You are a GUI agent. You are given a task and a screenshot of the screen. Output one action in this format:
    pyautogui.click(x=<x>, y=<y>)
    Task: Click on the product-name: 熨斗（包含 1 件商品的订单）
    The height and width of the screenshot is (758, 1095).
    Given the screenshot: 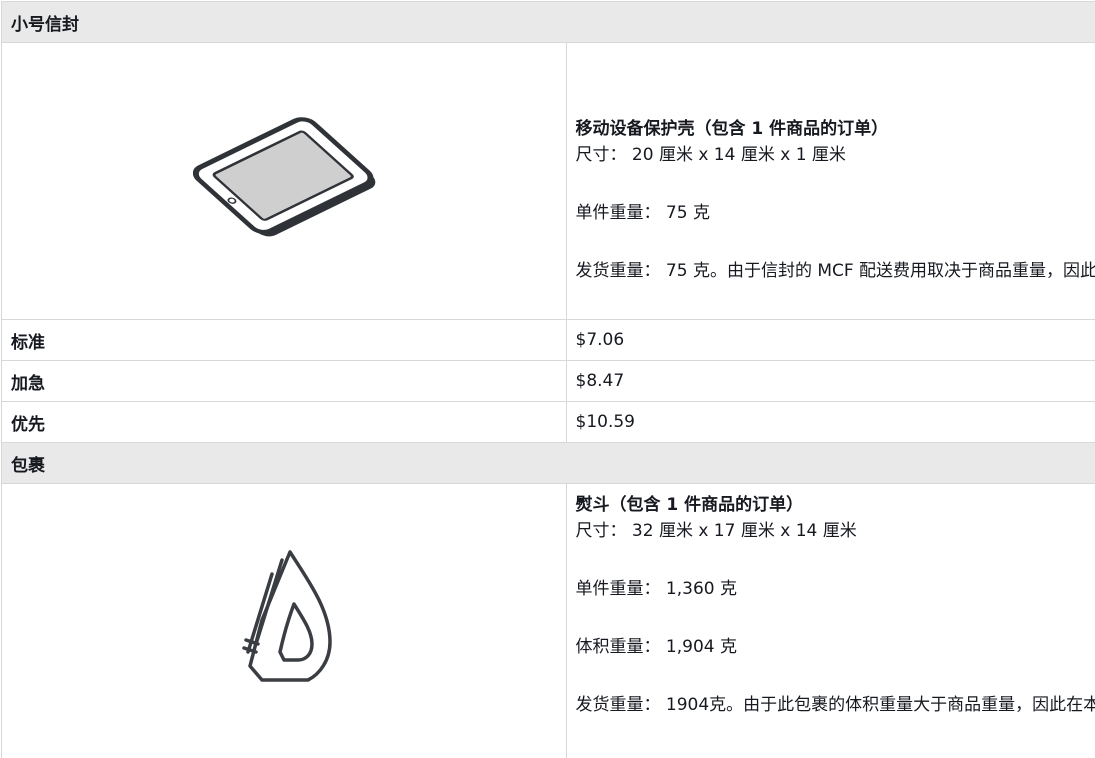 What is the action you would take?
    pyautogui.click(x=689, y=505)
    